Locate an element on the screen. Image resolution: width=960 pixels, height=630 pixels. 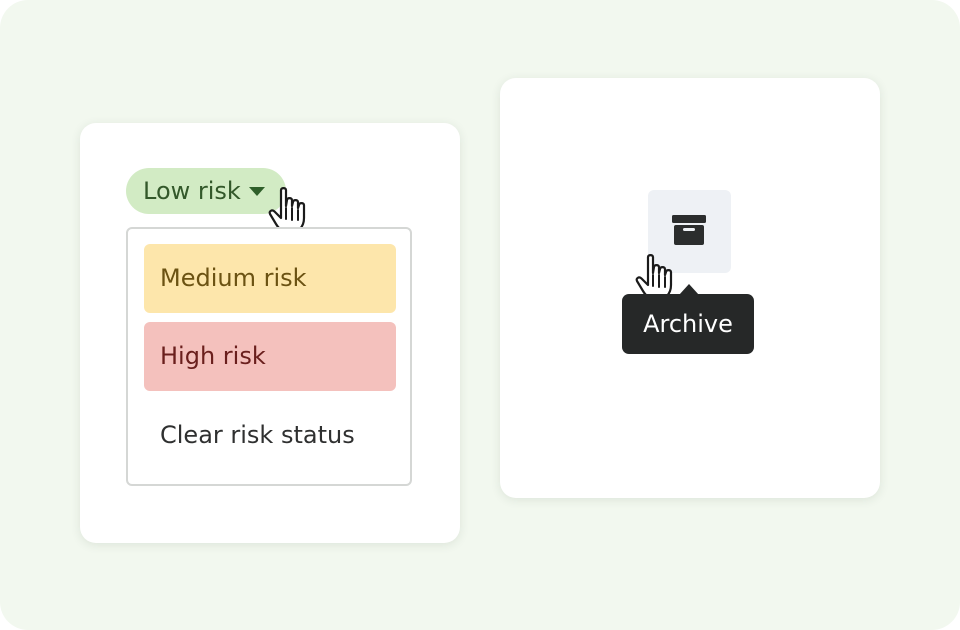
menu-item-medium-risk: Medium risk is located at coordinates (270, 278).